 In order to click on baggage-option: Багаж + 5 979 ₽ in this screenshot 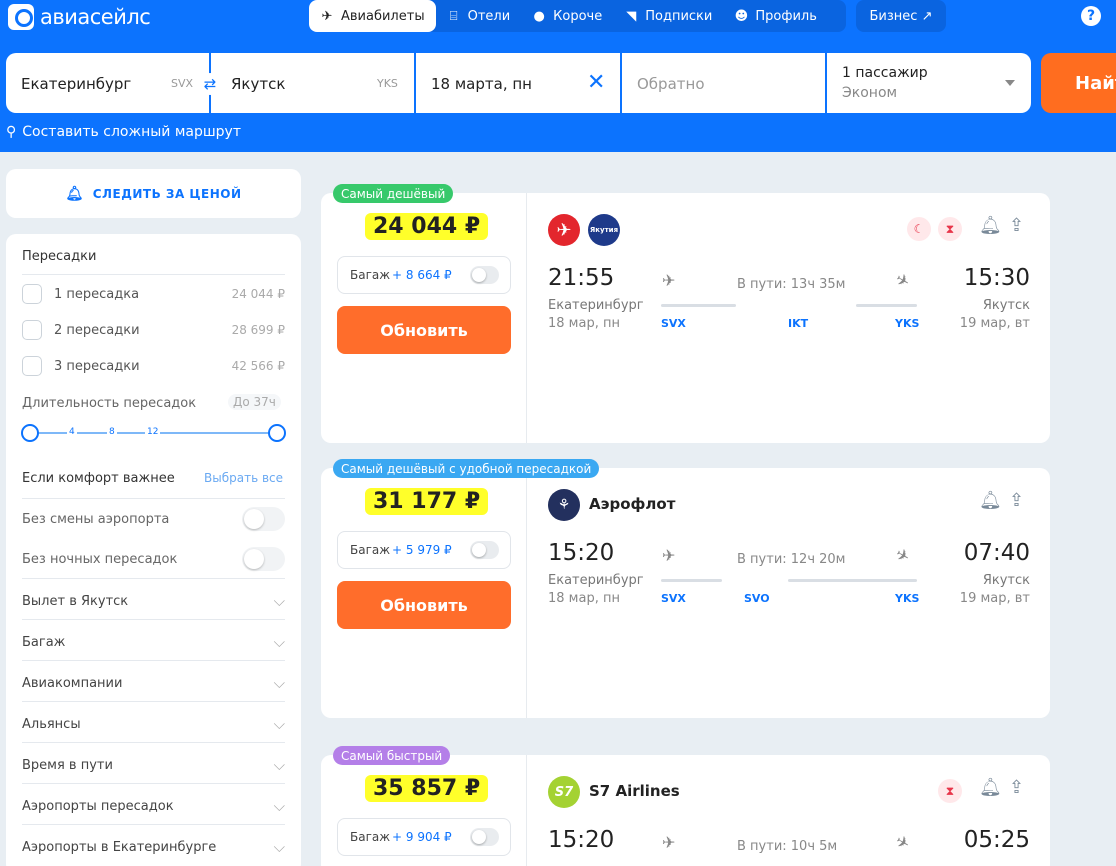, I will do `click(424, 550)`.